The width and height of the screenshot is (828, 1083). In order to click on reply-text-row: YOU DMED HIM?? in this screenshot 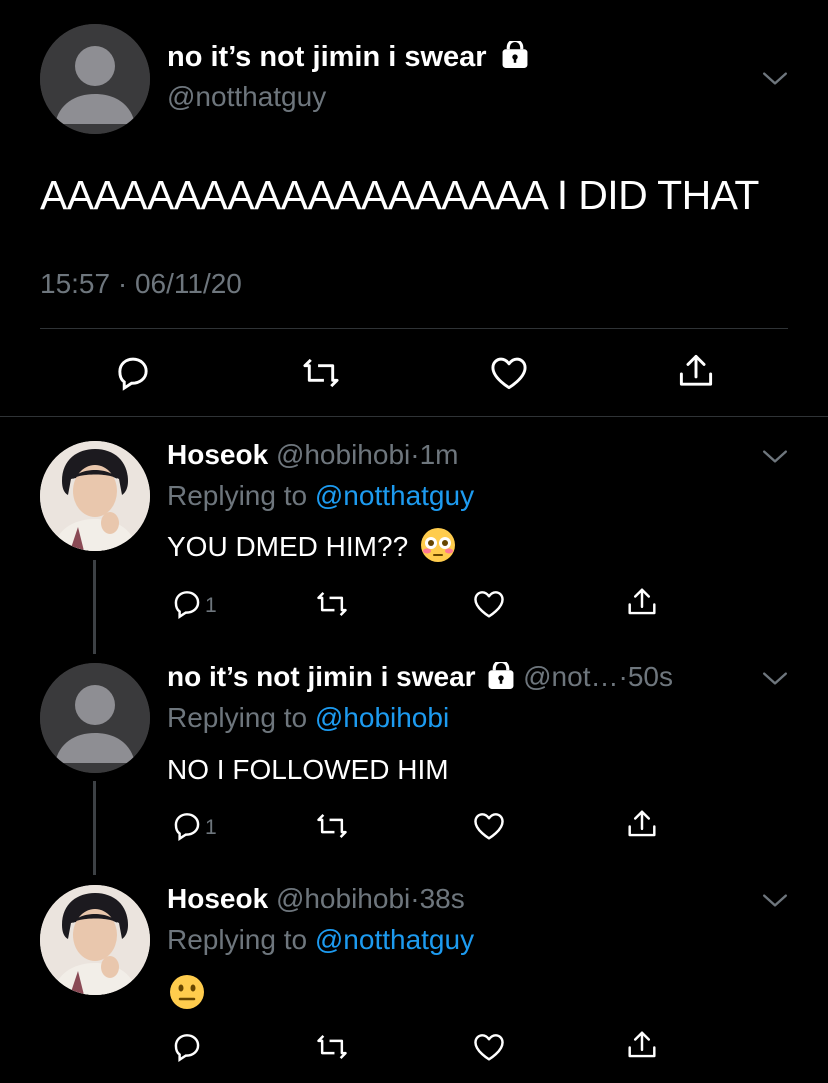, I will do `click(311, 545)`.